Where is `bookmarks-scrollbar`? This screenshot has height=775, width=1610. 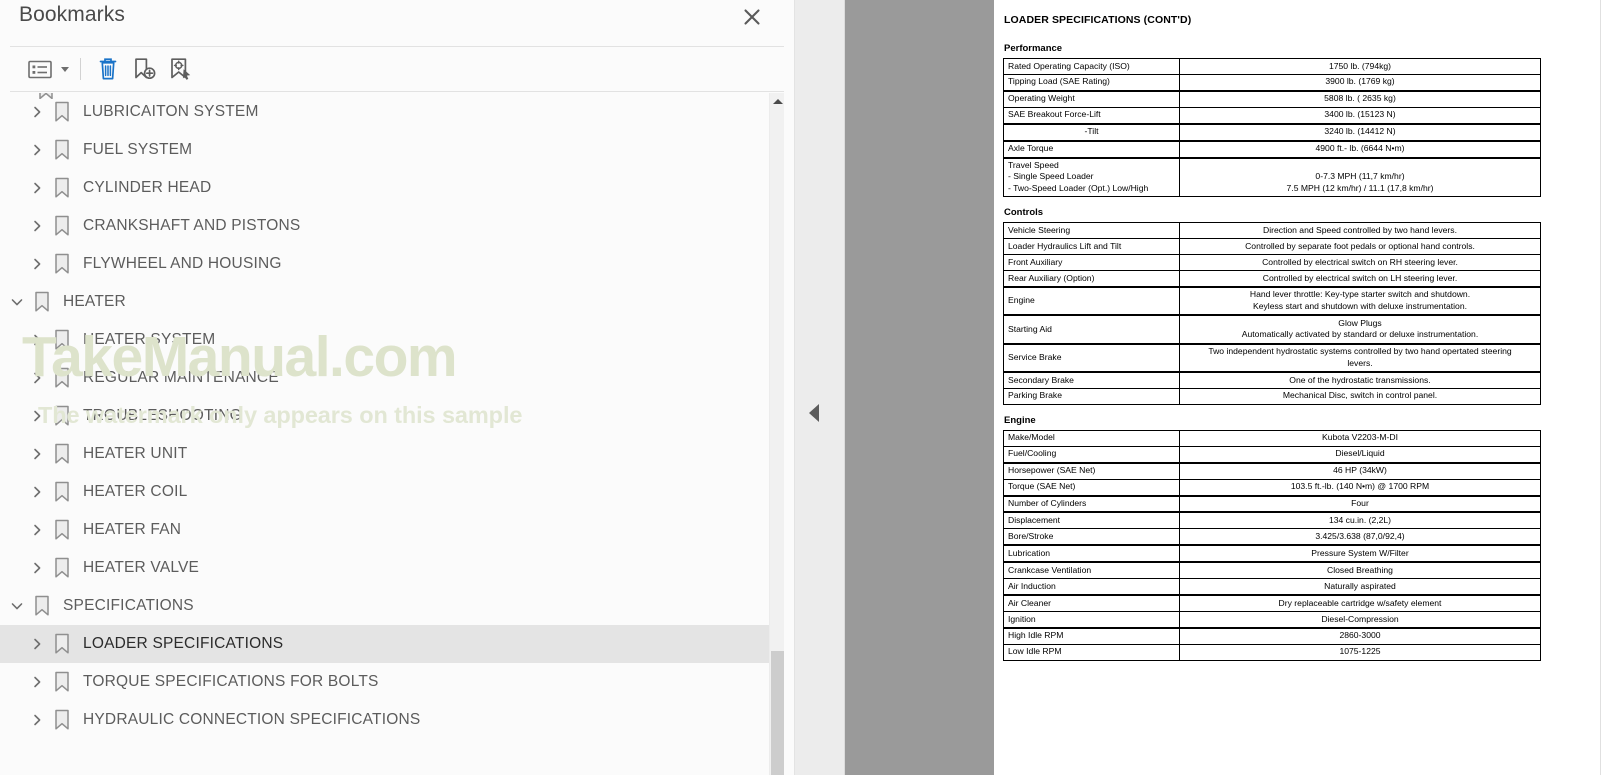
bookmarks-scrollbar is located at coordinates (776, 434).